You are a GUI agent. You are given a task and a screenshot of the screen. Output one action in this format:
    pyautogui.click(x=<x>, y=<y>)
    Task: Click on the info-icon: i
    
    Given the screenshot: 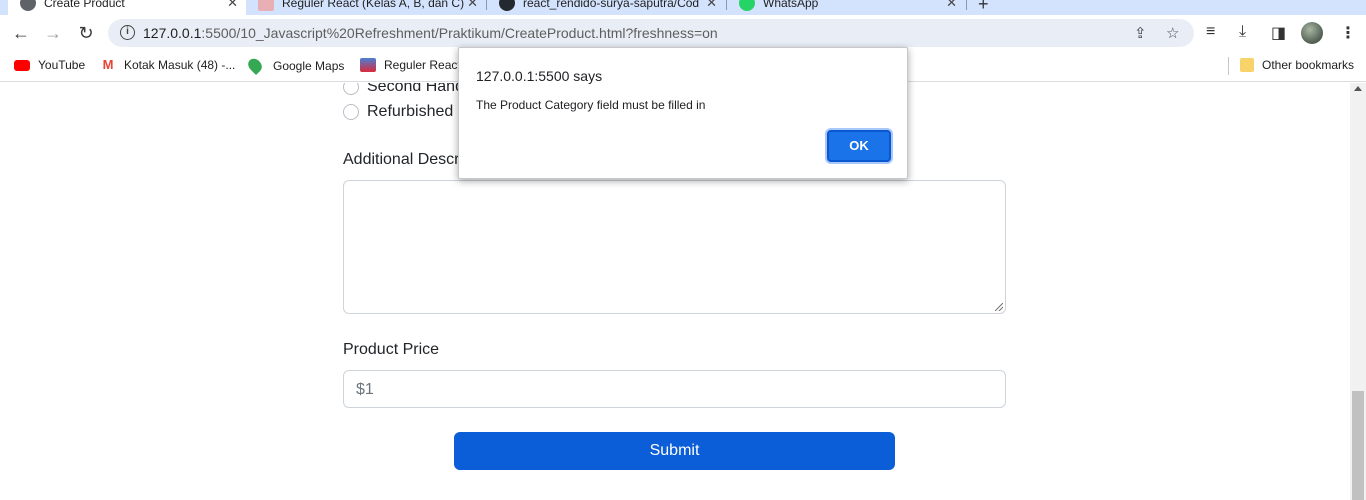 What is the action you would take?
    pyautogui.click(x=127, y=32)
    